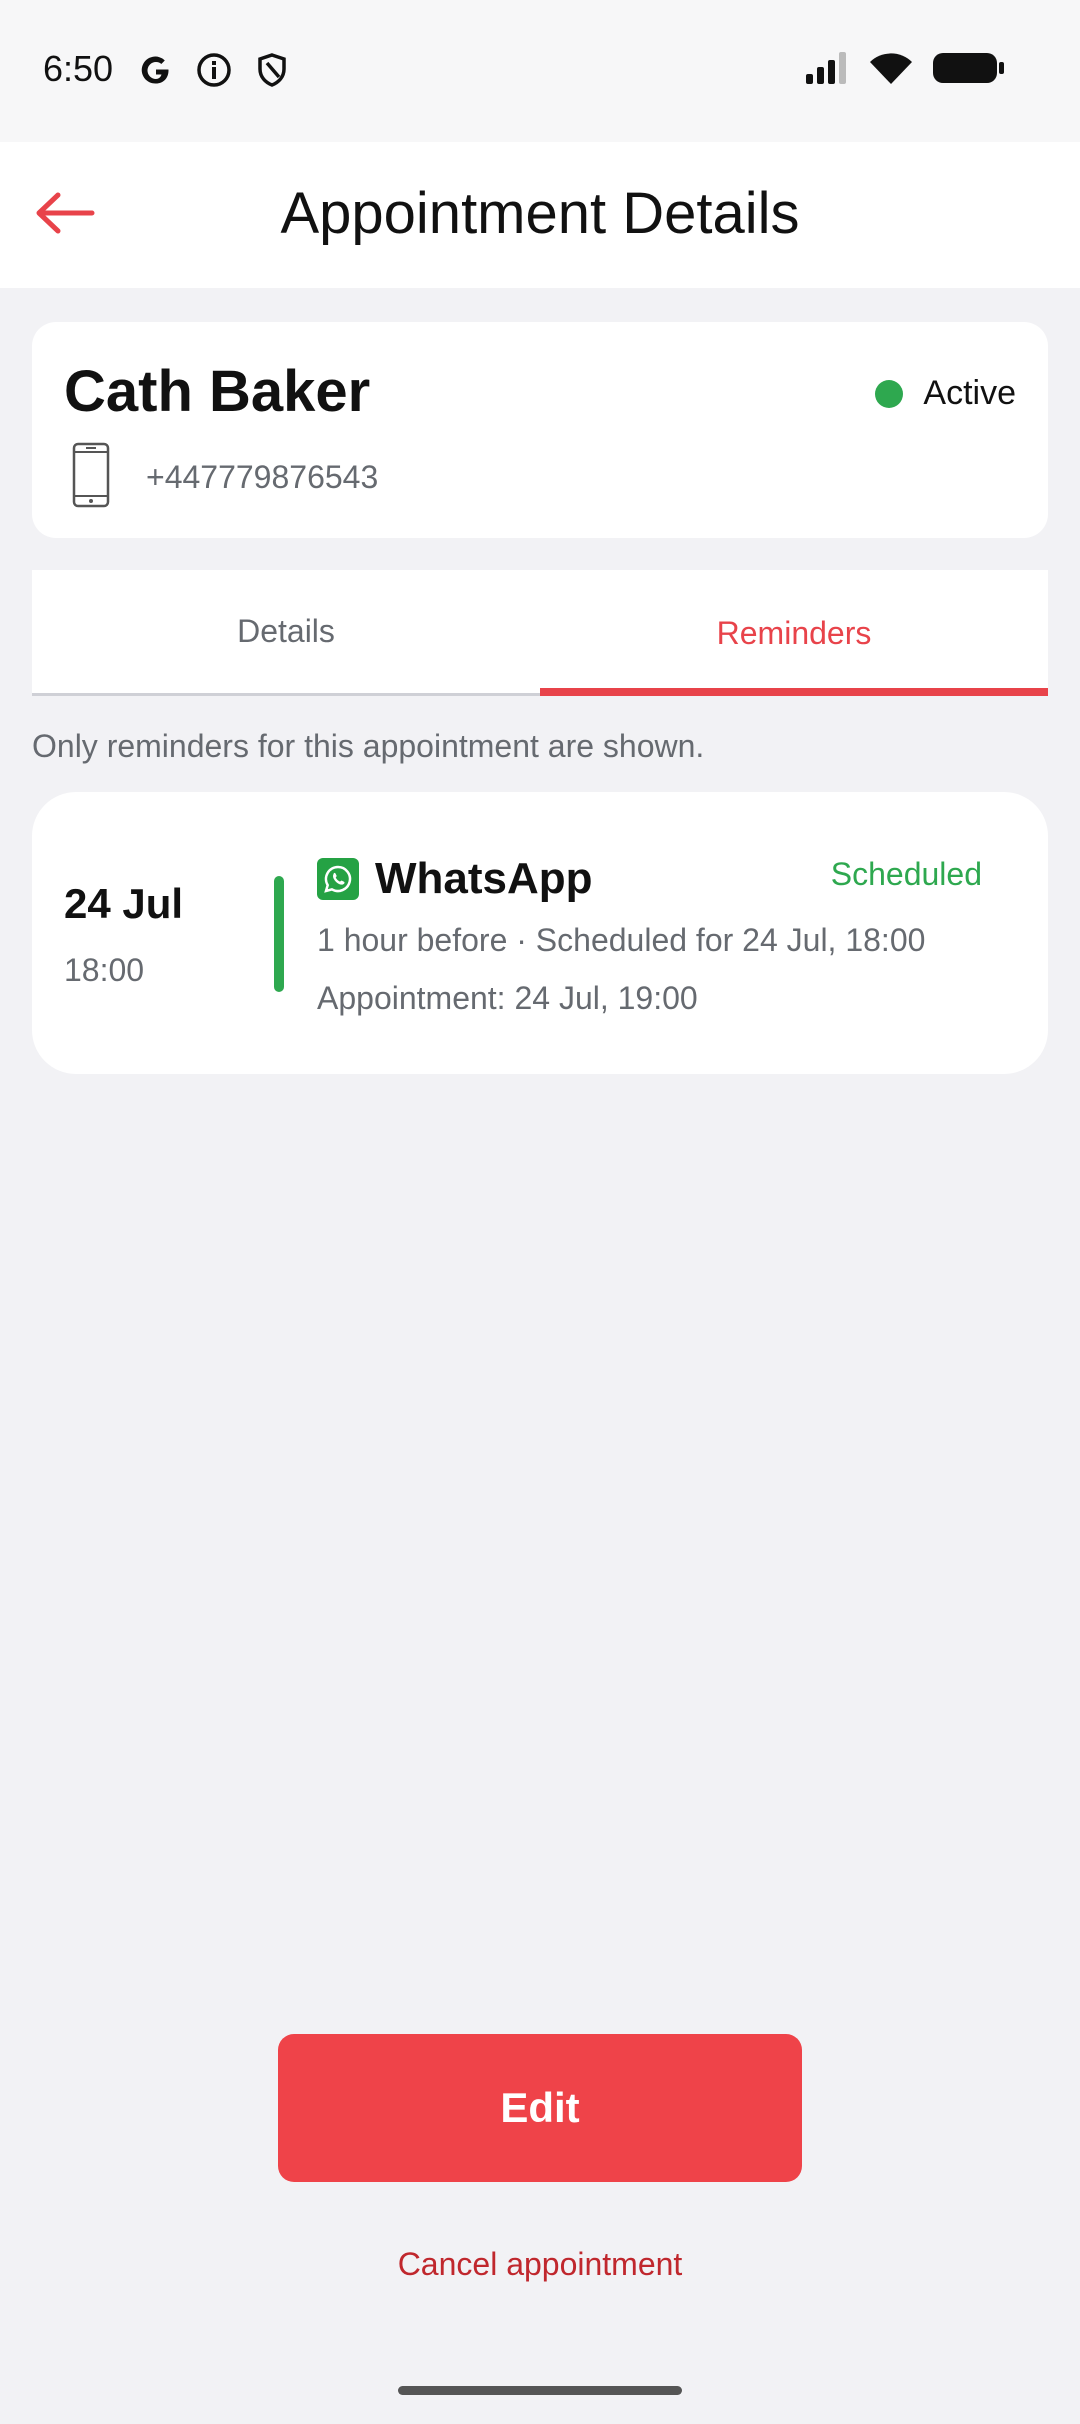 This screenshot has height=2424, width=1080. Describe the element at coordinates (78, 68) in the screenshot. I see `status-time: 6:50` at that location.